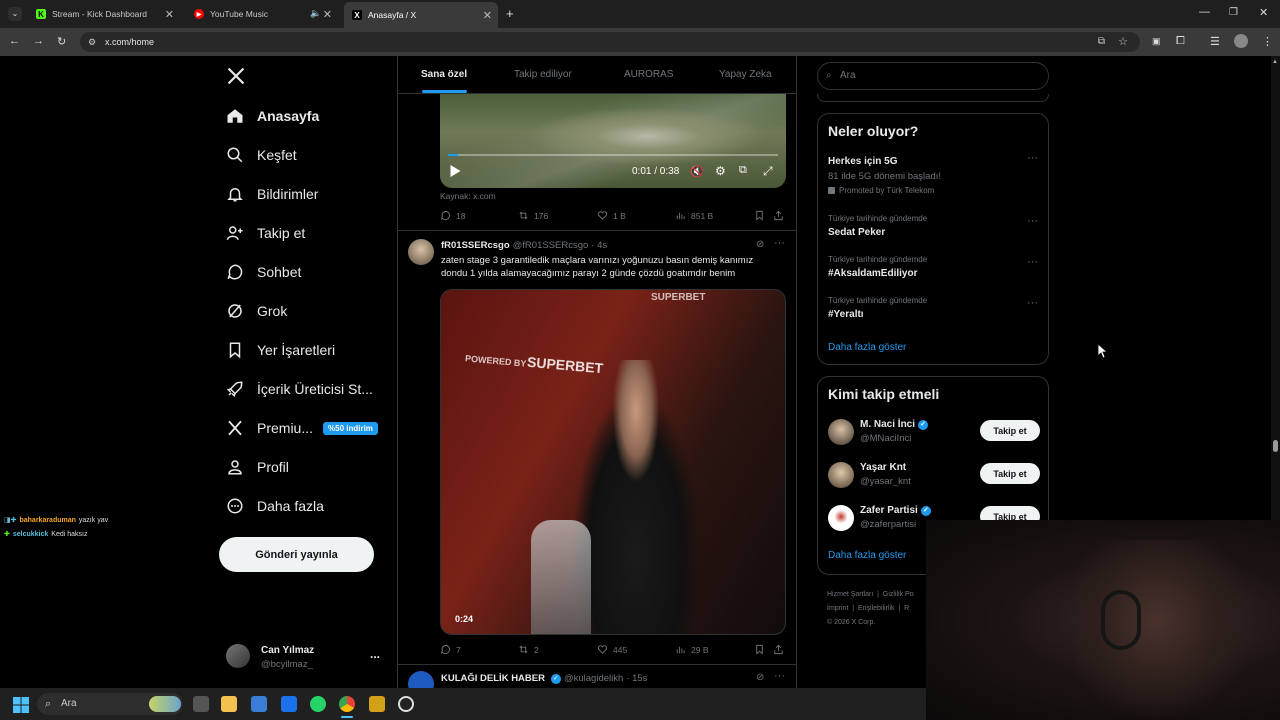 This screenshot has width=1280, height=720. What do you see at coordinates (452, 215) in the screenshot?
I see `reply-button: 18` at bounding box center [452, 215].